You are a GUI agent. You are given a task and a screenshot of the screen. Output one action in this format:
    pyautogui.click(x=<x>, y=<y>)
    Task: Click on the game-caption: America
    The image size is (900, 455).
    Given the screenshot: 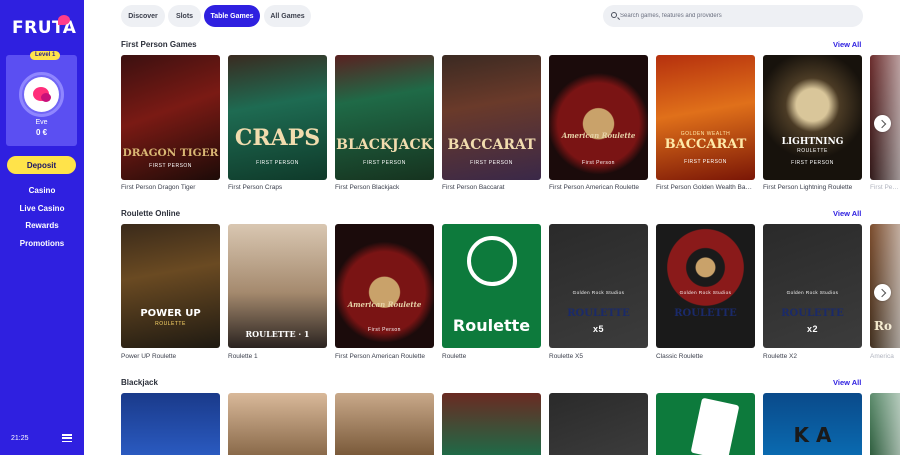 What is the action you would take?
    pyautogui.click(x=882, y=356)
    